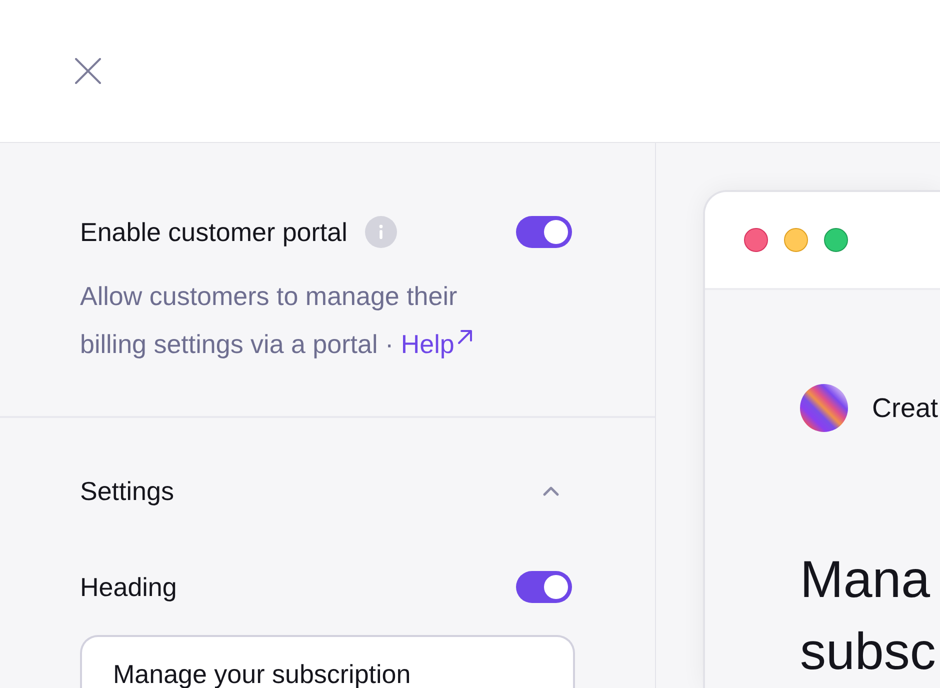 This screenshot has height=688, width=940. Describe the element at coordinates (868, 616) in the screenshot. I see `page-heading: Mana subsc` at that location.